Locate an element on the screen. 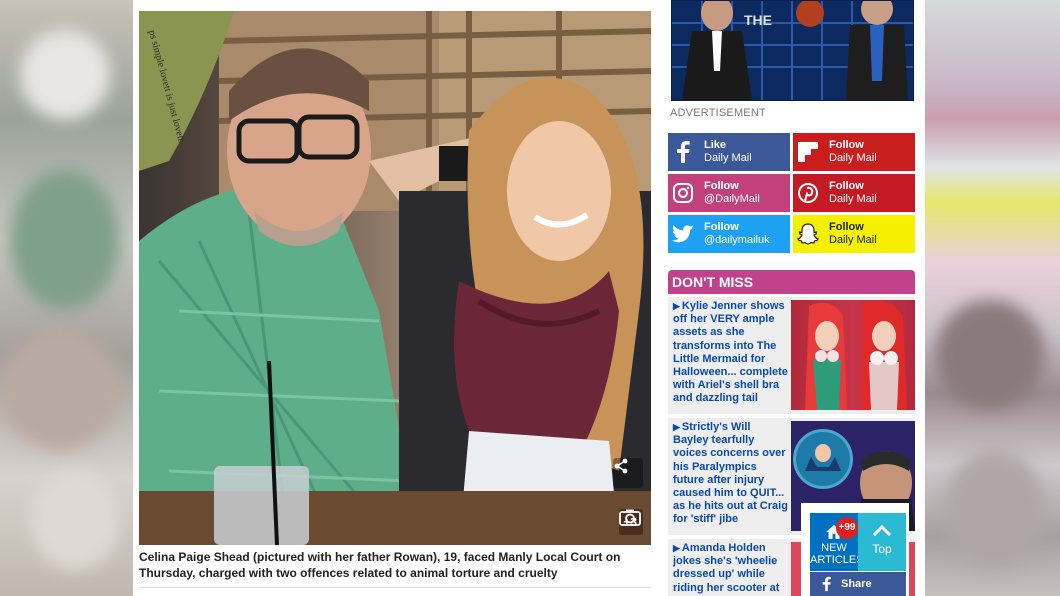 This screenshot has height=596, width=1060. thumbnail-illustration is located at coordinates (856, 355).